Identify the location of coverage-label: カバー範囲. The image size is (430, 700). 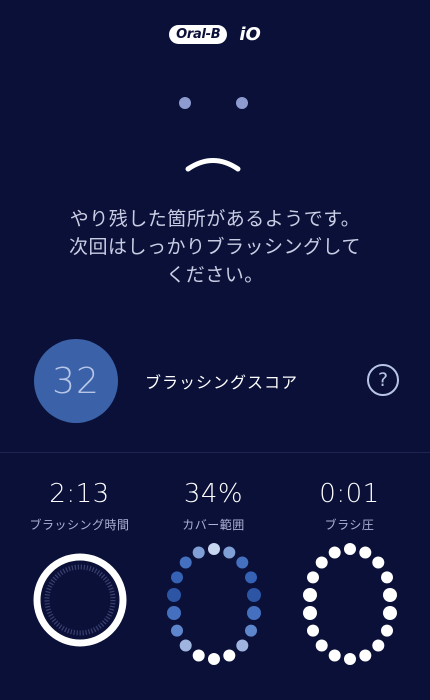
(213, 525).